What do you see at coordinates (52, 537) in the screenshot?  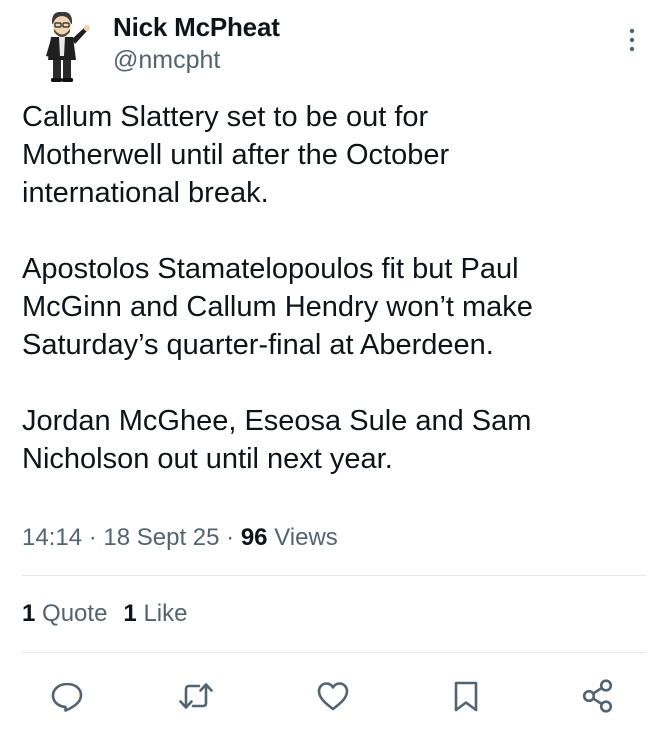 I see `tweet-time: 14:14` at bounding box center [52, 537].